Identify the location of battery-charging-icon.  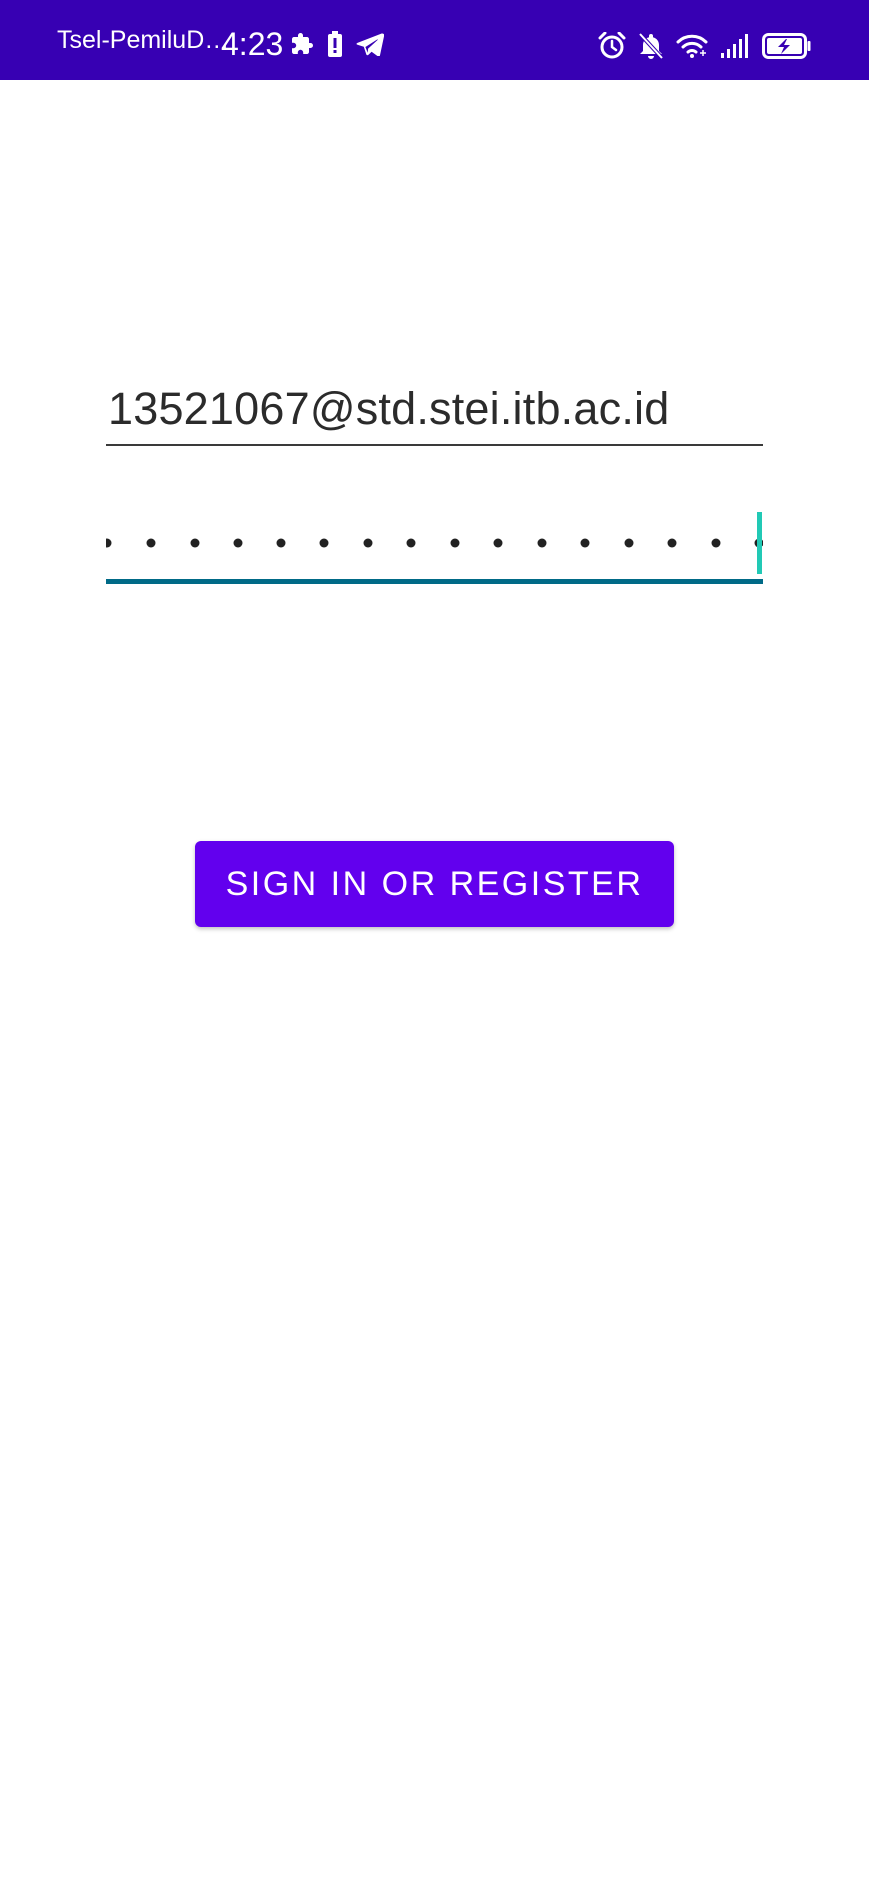
(787, 46).